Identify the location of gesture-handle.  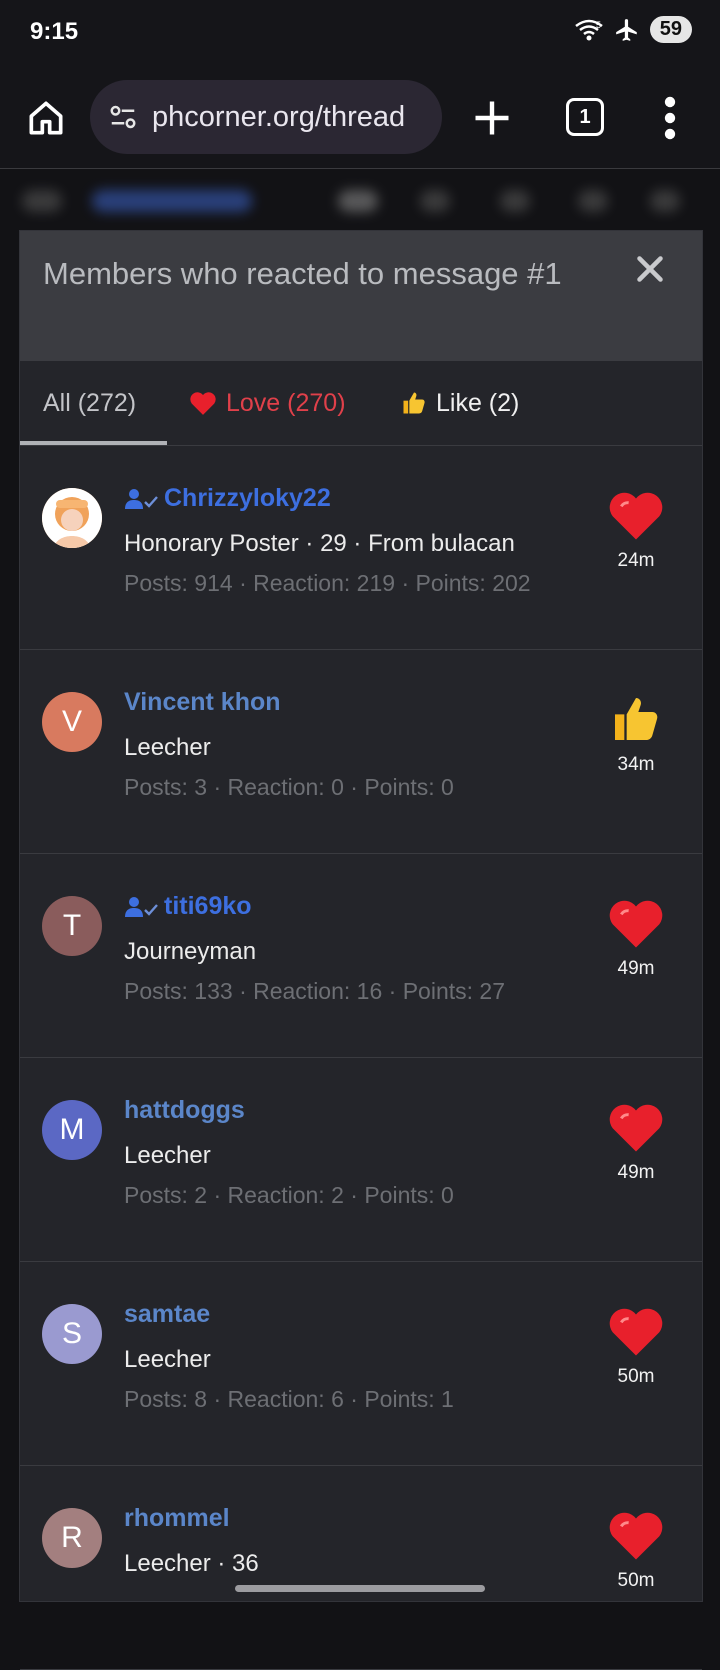
(360, 1588).